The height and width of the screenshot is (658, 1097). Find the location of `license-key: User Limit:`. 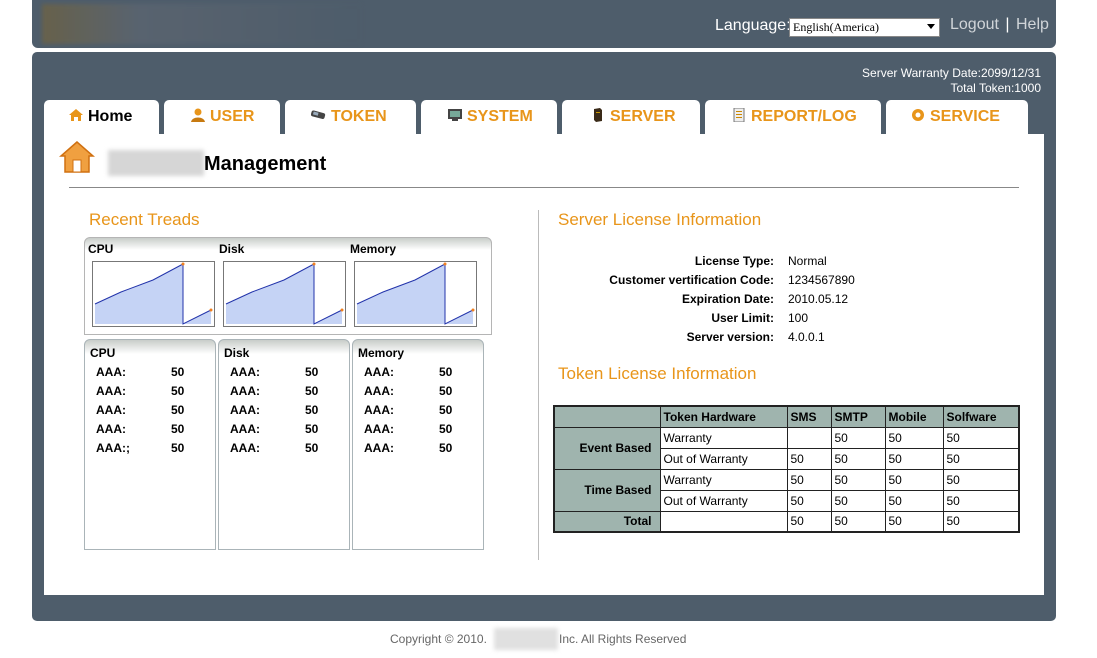

license-key: User Limit: is located at coordinates (742, 318).